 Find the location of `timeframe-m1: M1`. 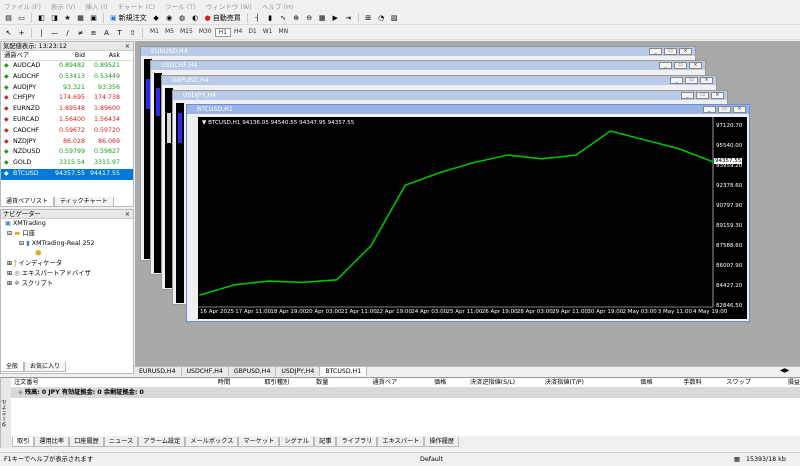

timeframe-m1: M1 is located at coordinates (154, 32).